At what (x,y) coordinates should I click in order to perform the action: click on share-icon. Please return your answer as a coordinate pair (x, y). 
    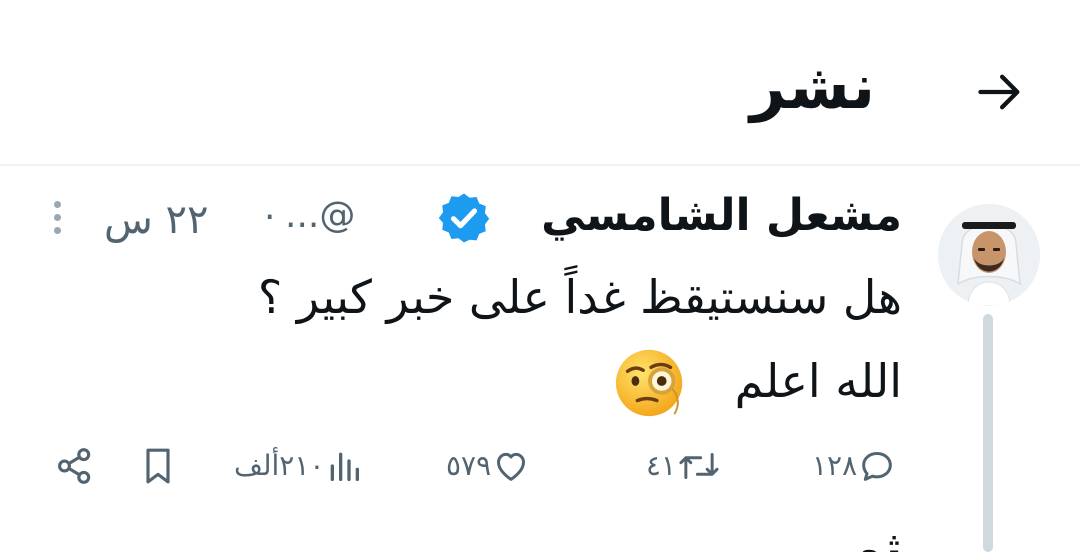
    Looking at the image, I should click on (74, 466).